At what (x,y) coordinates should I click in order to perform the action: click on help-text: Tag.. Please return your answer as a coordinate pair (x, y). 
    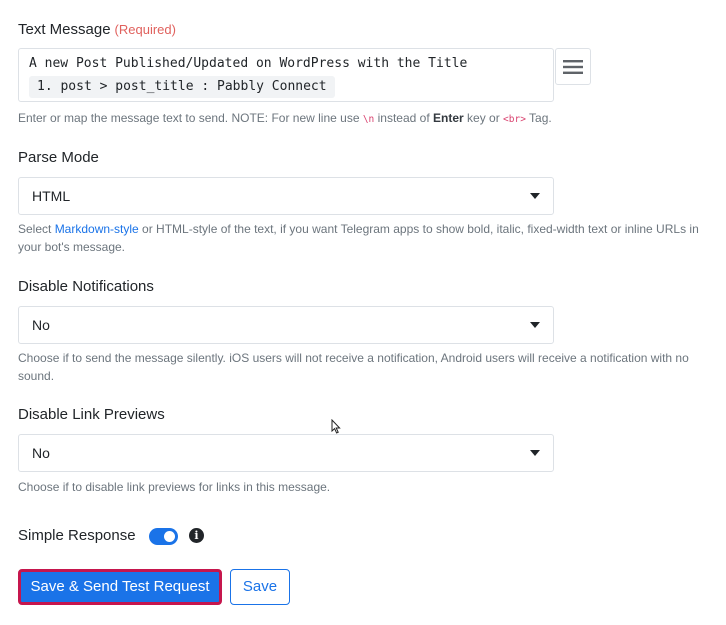
    Looking at the image, I should click on (538, 118).